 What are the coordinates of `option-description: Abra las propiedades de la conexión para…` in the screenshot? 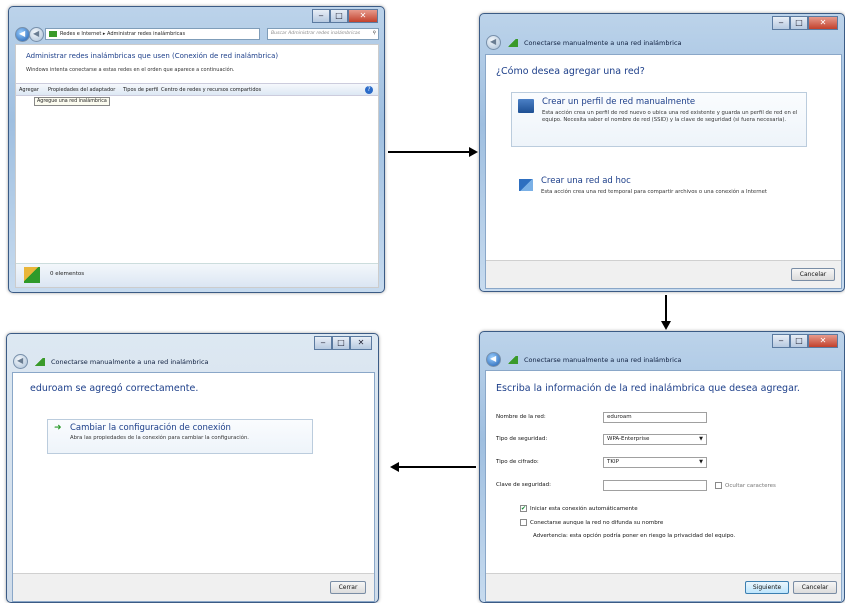 It's located at (159, 438).